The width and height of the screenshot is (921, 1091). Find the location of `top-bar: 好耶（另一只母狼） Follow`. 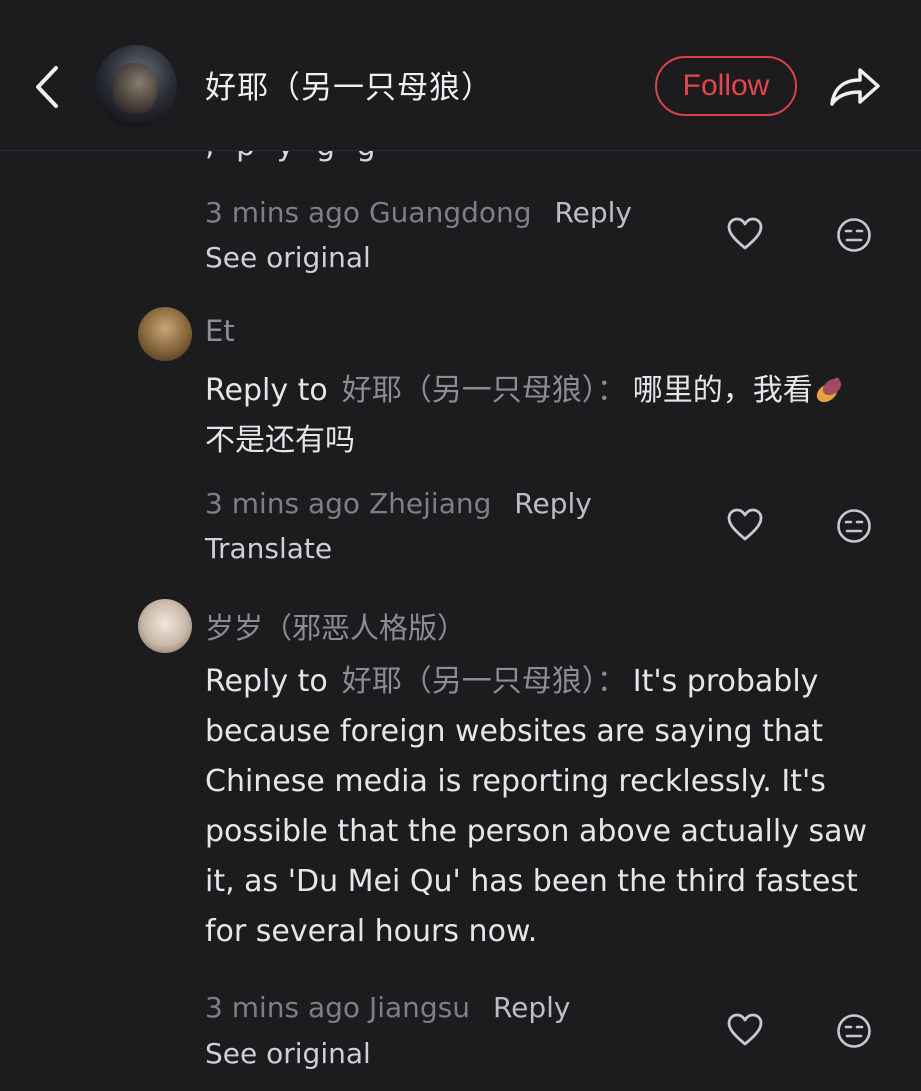

top-bar: 好耶（另一只母狼） Follow is located at coordinates (460, 75).